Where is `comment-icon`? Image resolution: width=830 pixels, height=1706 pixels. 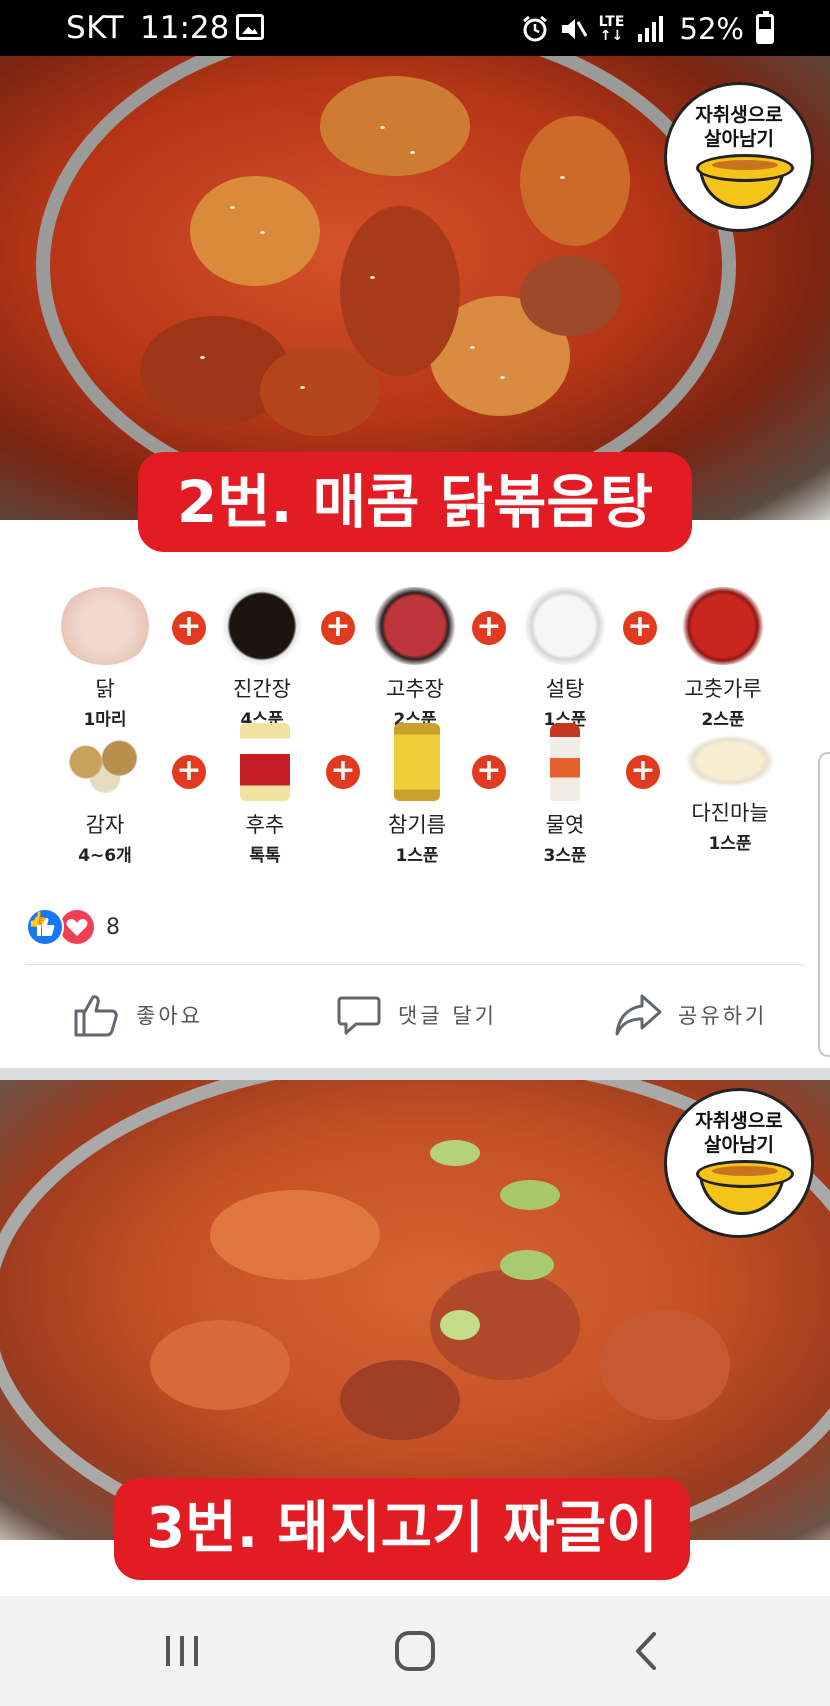 comment-icon is located at coordinates (359, 1015).